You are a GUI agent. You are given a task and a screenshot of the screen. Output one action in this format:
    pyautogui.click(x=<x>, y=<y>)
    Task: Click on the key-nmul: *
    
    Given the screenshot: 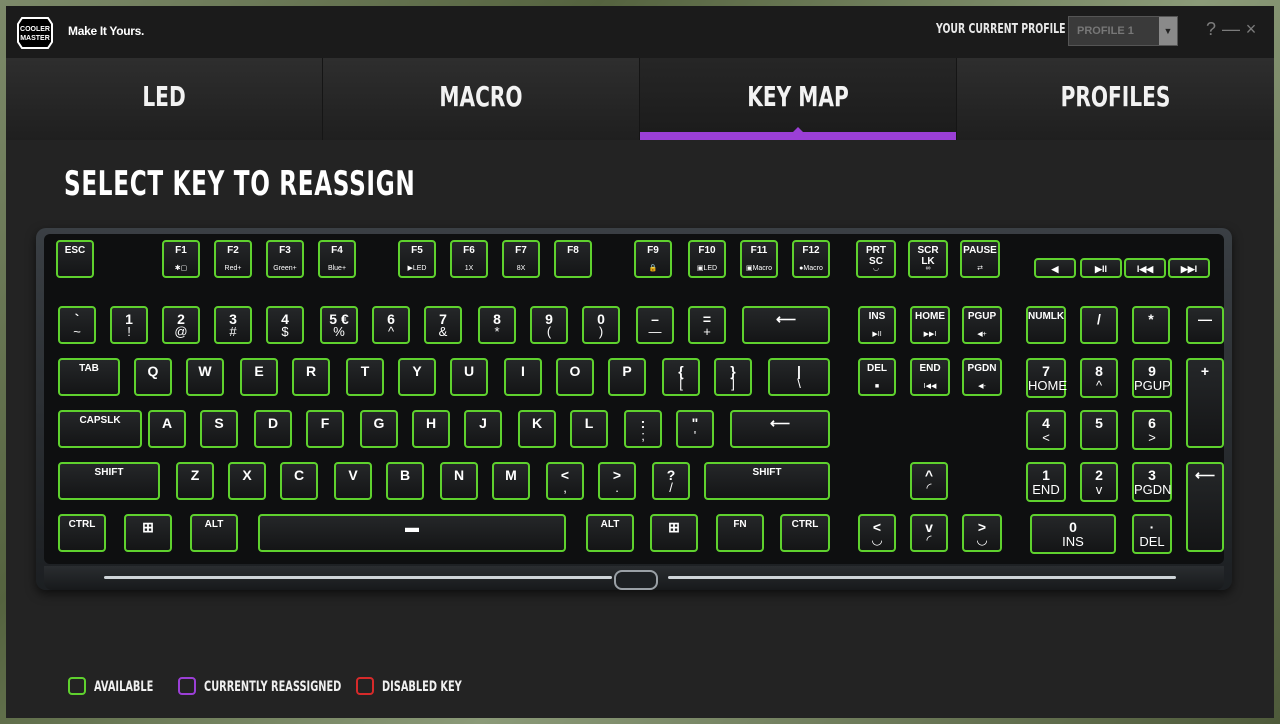 What is the action you would take?
    pyautogui.click(x=1151, y=325)
    